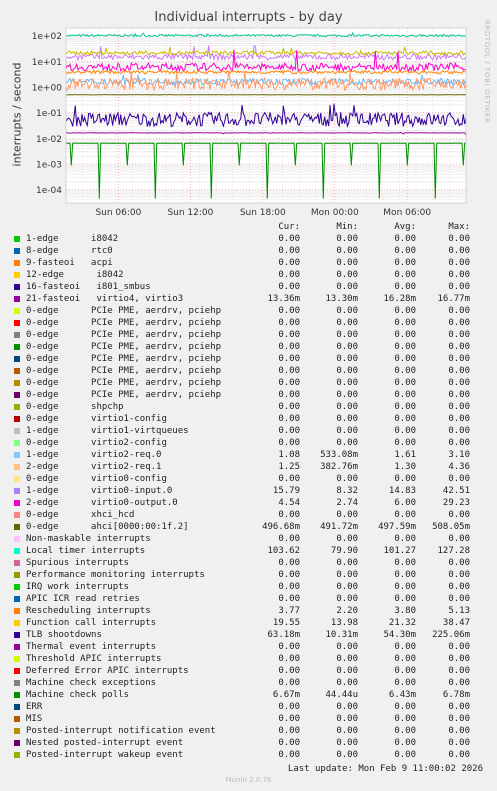 This screenshot has width=497, height=791. I want to click on header-min: Min:, so click(347, 227).